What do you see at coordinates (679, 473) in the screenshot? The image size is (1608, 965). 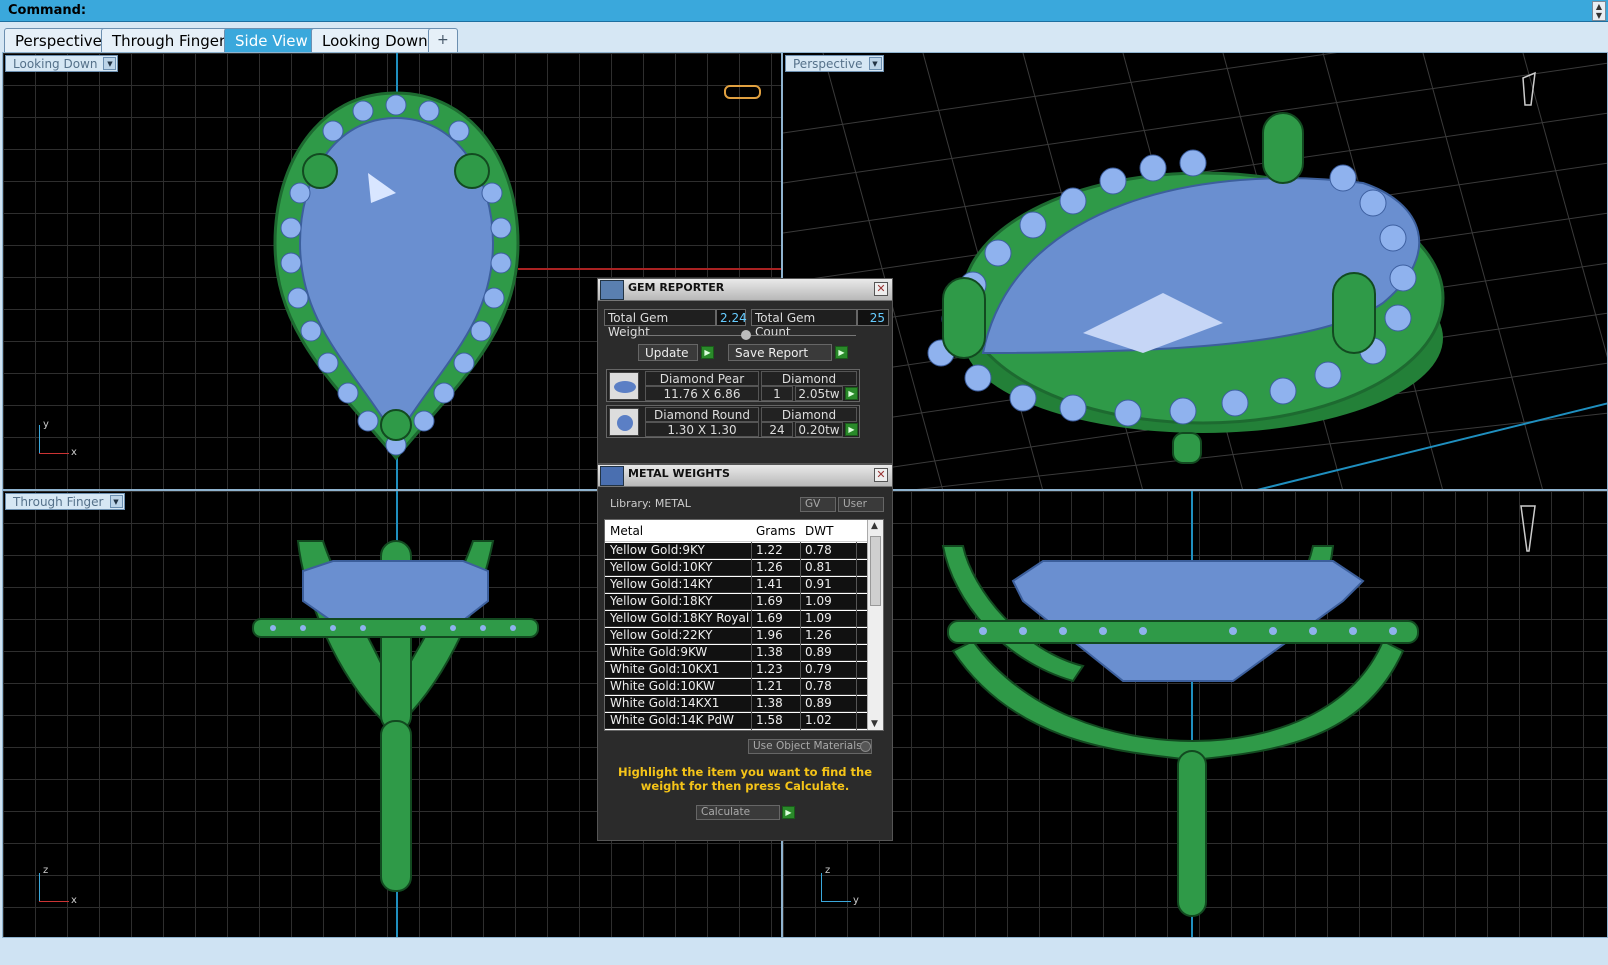 I see `metal-weights-title: METAL WEIGHTS` at bounding box center [679, 473].